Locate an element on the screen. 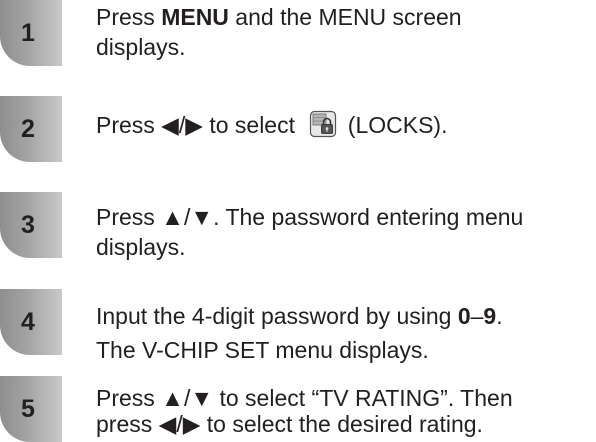 The height and width of the screenshot is (442, 596). step-number: 5 is located at coordinates (28, 408).